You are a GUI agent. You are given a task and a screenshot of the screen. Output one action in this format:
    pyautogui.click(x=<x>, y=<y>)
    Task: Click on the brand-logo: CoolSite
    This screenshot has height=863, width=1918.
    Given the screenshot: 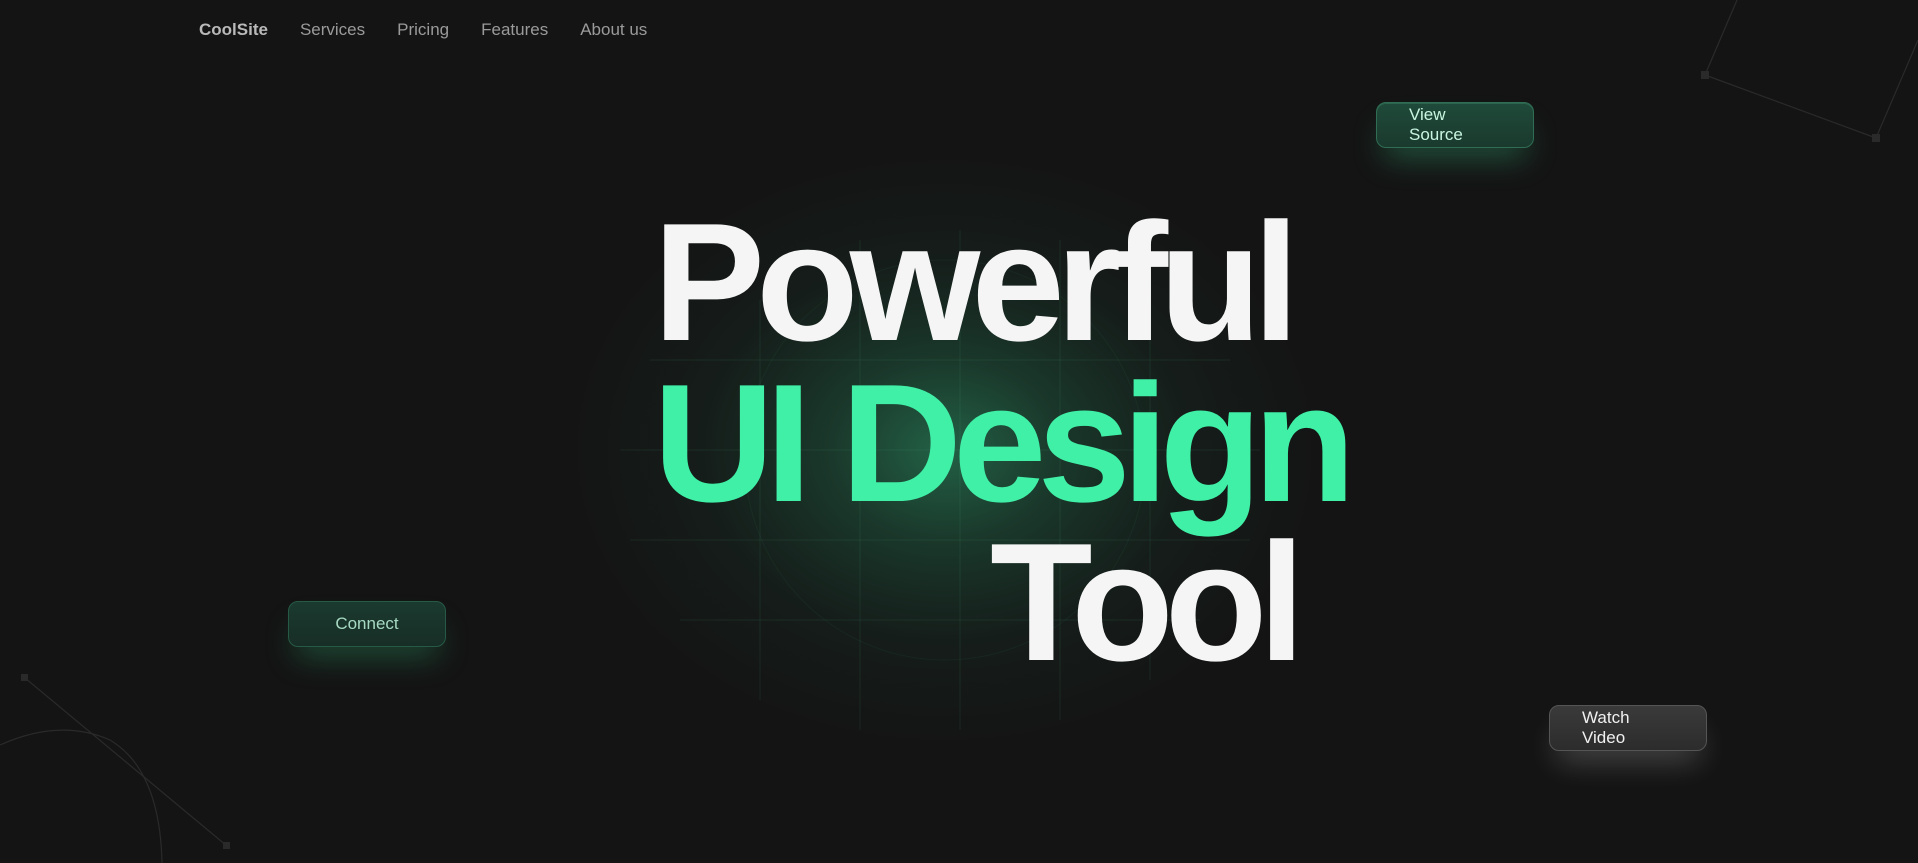 What is the action you would take?
    pyautogui.click(x=233, y=30)
    